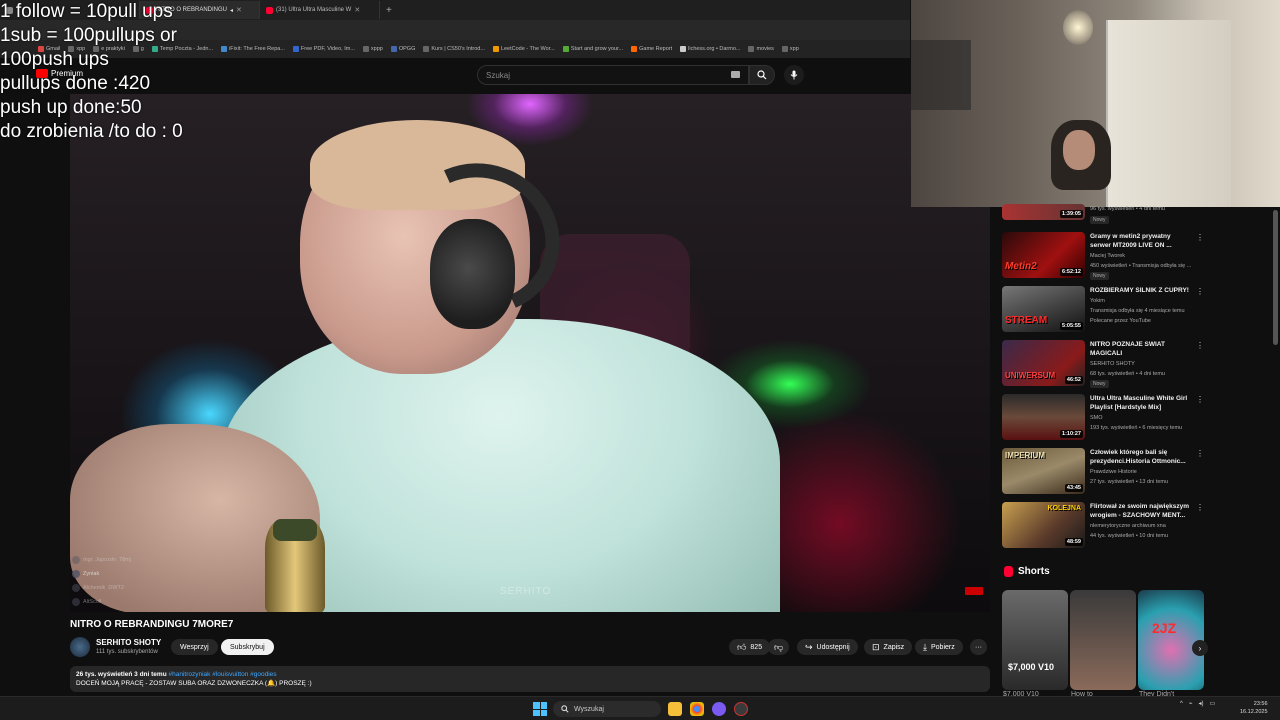 The height and width of the screenshot is (720, 1280). What do you see at coordinates (540, 709) in the screenshot?
I see `windows-start-icon` at bounding box center [540, 709].